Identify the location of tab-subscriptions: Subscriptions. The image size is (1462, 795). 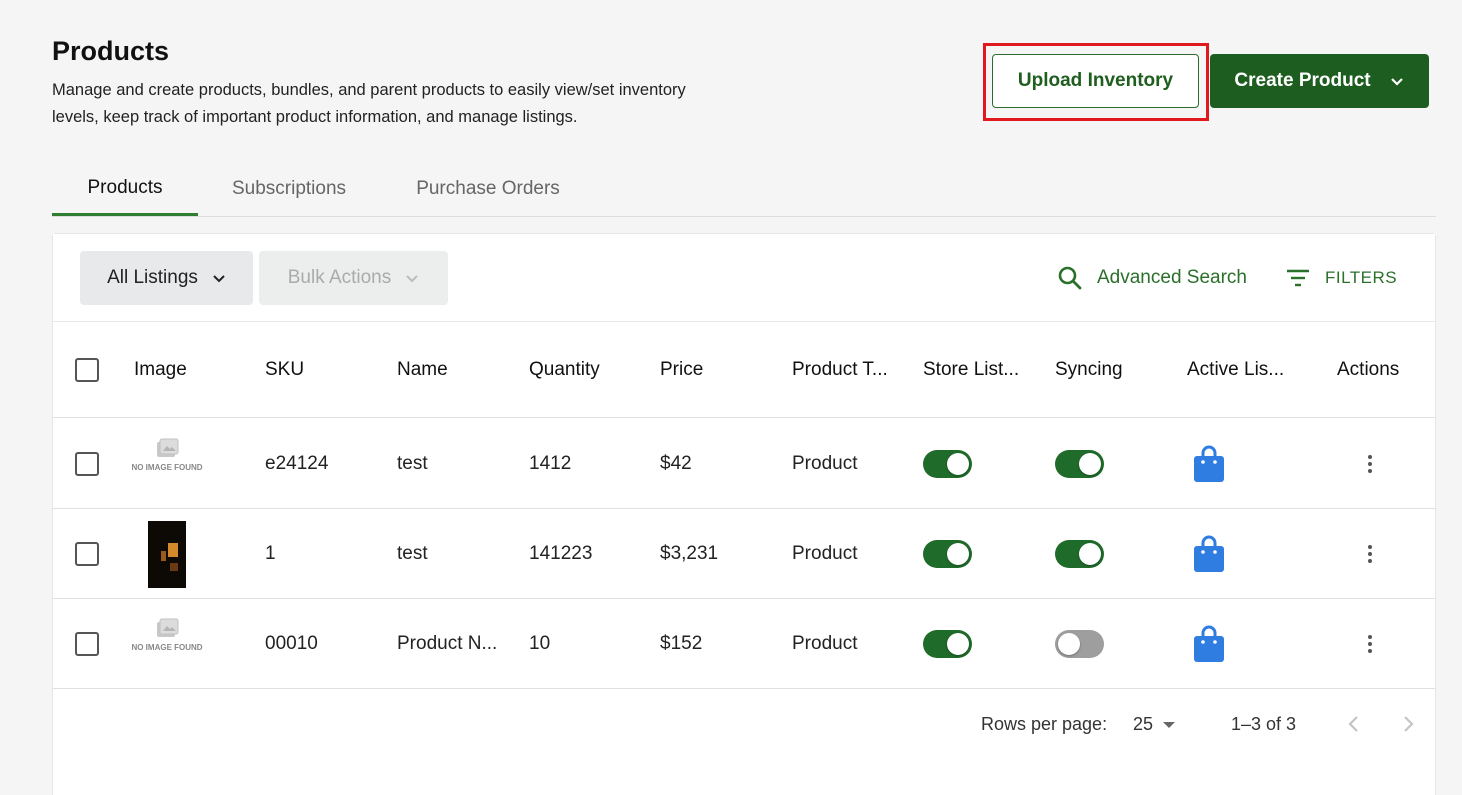
(289, 189).